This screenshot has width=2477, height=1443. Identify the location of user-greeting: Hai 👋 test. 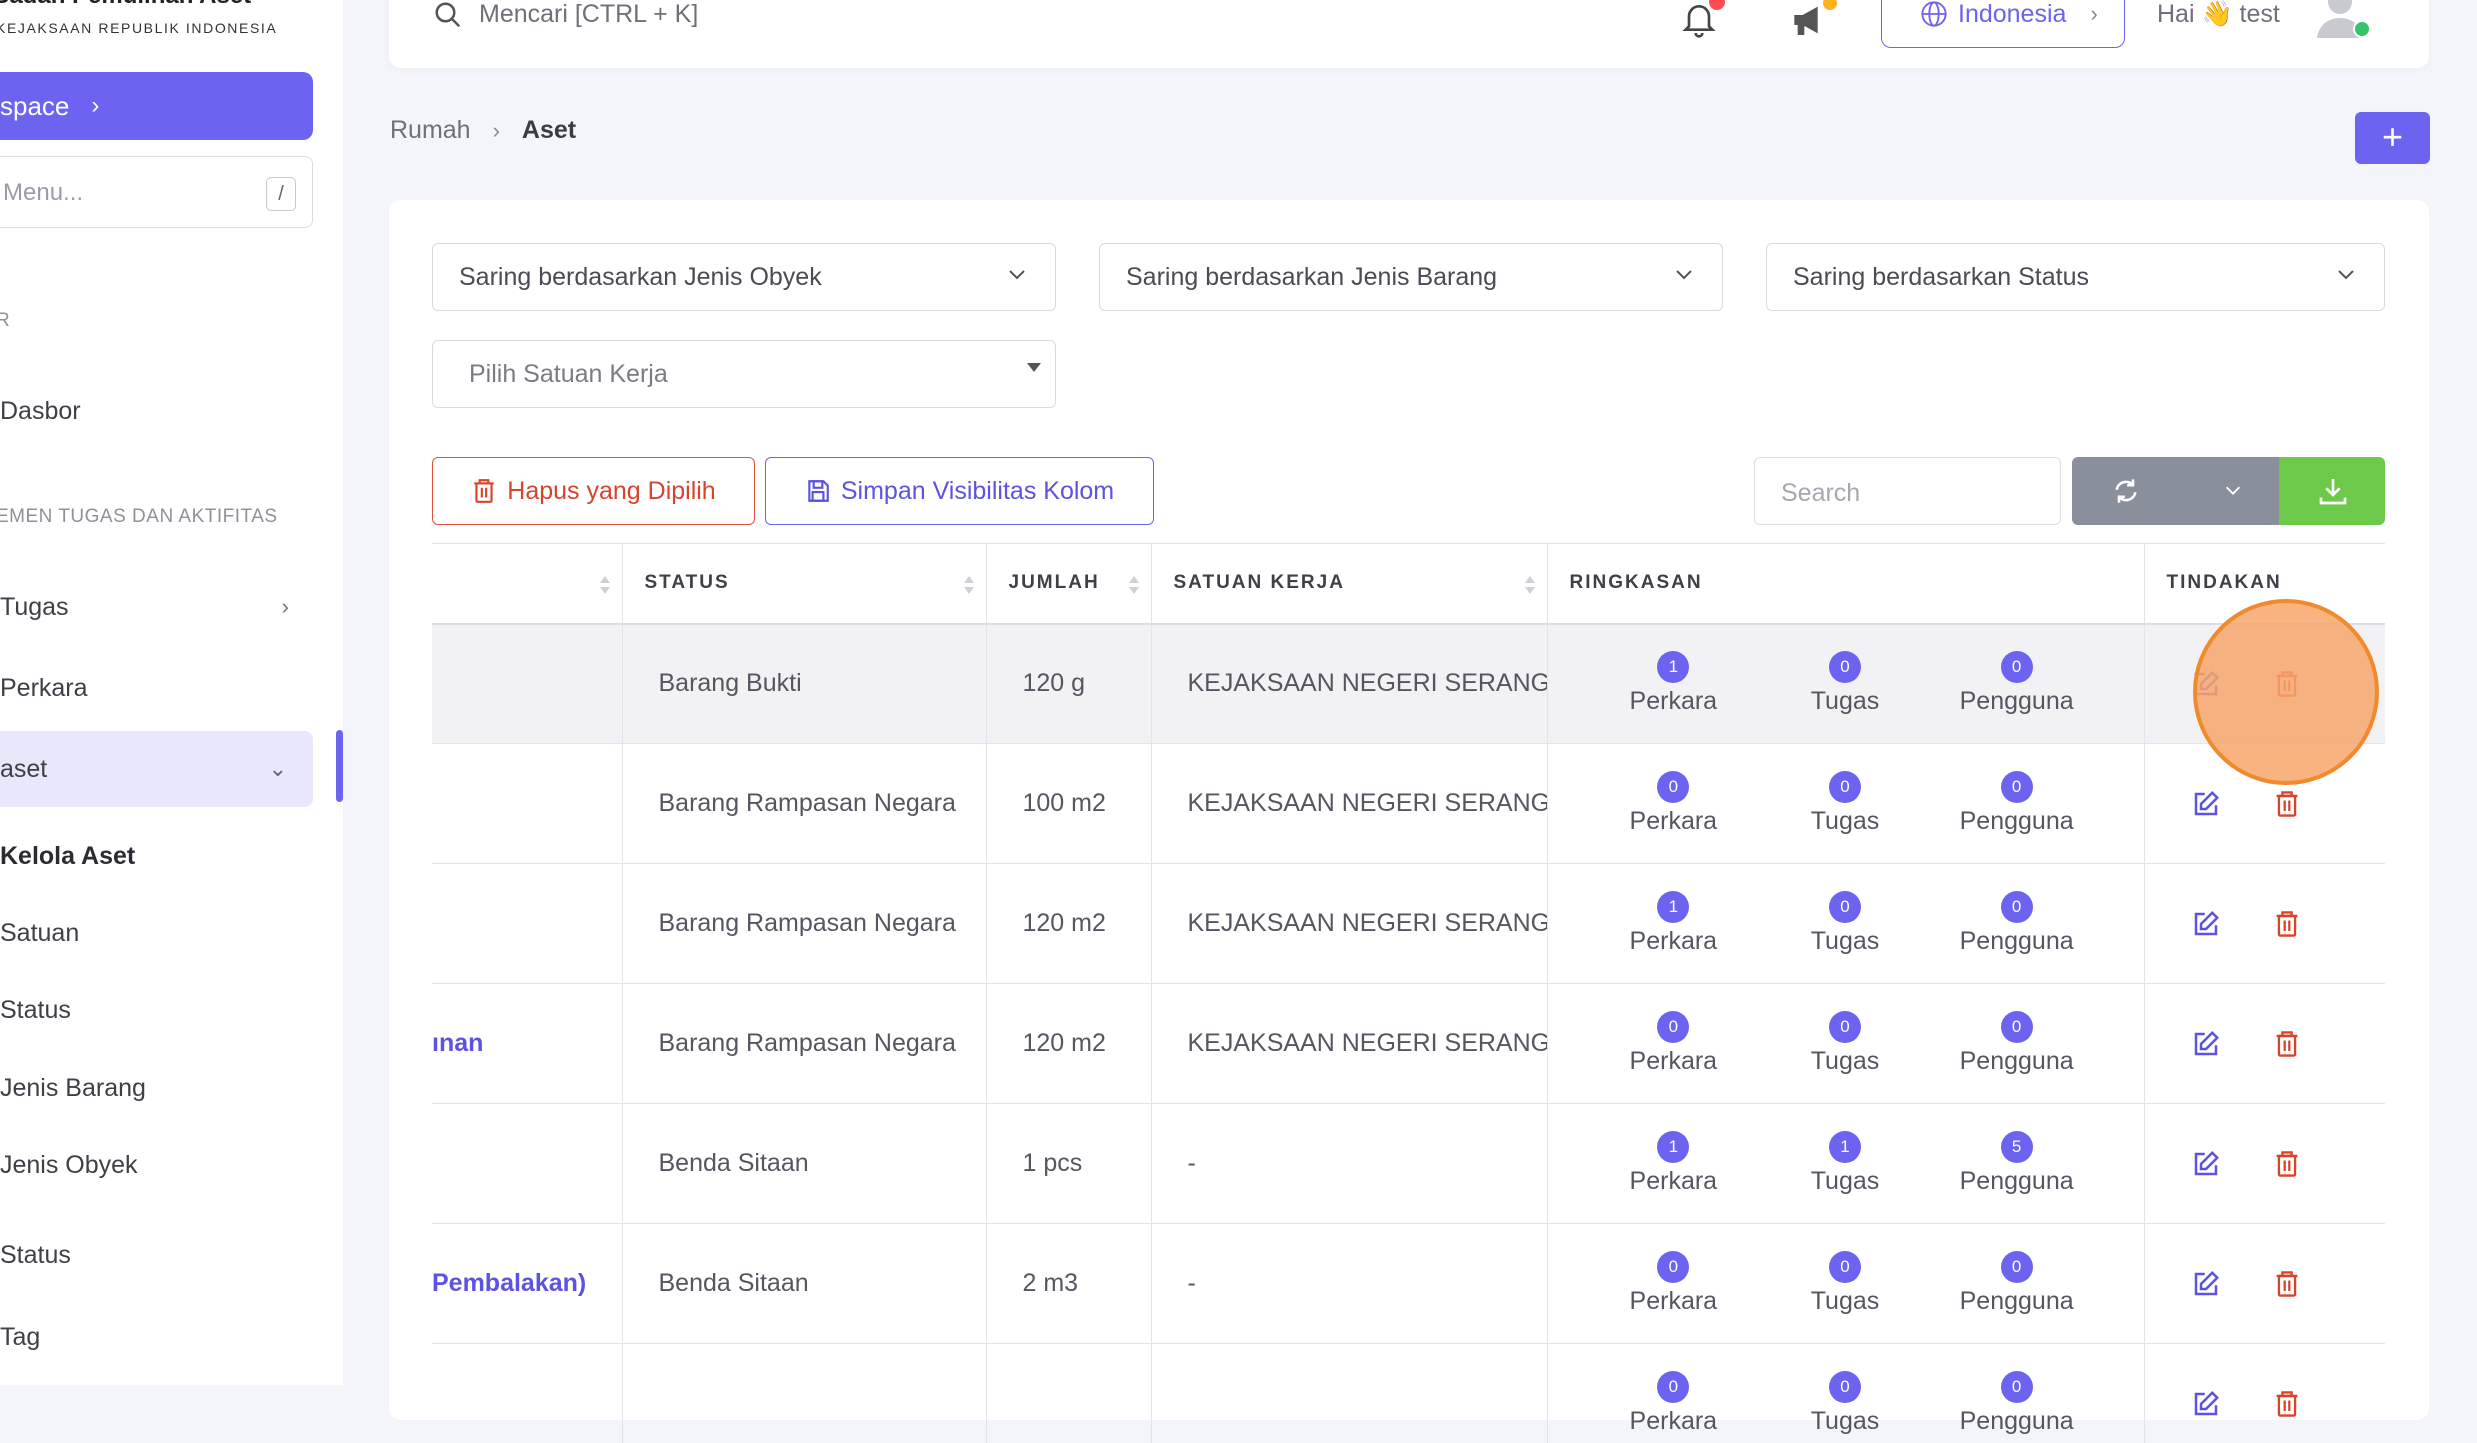
(2218, 14).